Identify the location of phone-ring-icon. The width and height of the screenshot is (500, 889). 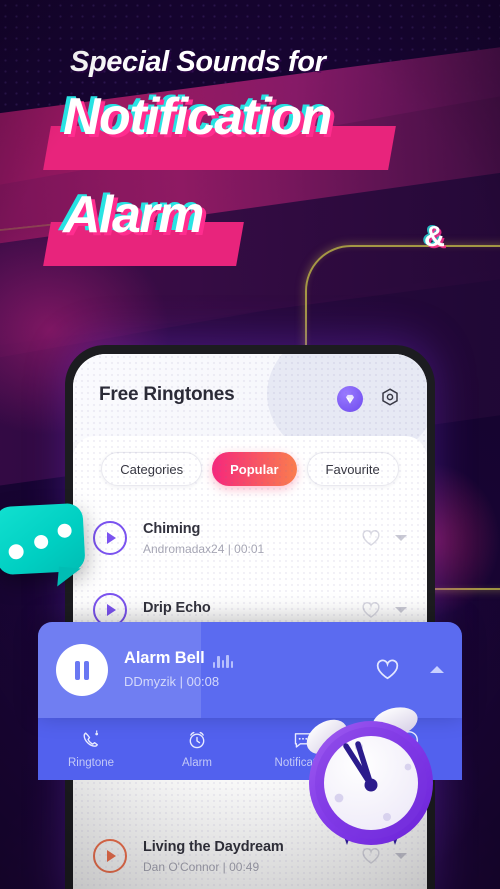
(91, 738).